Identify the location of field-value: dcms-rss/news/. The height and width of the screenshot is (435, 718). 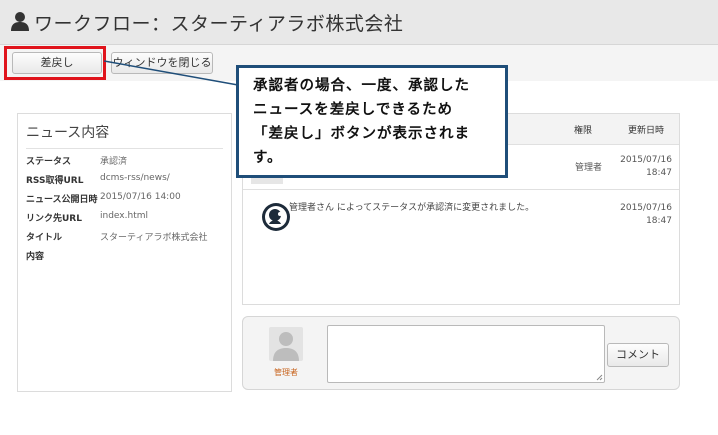
(135, 178).